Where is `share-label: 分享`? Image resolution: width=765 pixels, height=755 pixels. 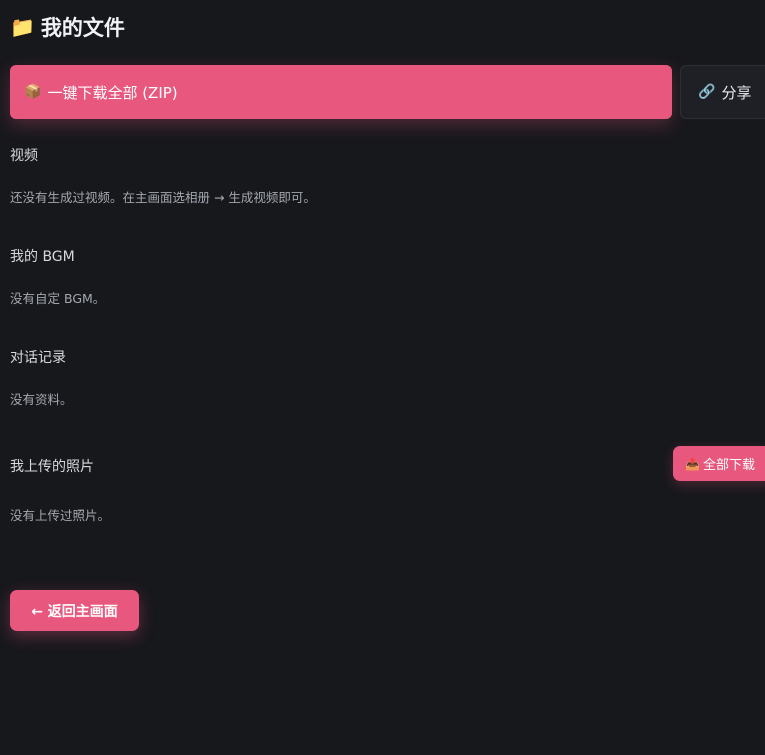
share-label: 分享 is located at coordinates (736, 92).